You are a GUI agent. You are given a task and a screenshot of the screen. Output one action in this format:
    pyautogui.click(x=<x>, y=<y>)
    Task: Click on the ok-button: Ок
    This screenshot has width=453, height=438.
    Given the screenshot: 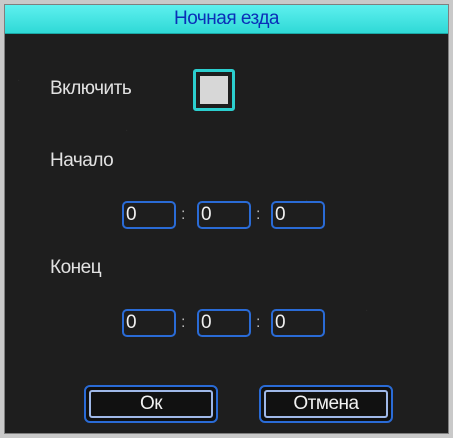 What is the action you would take?
    pyautogui.click(x=151, y=404)
    